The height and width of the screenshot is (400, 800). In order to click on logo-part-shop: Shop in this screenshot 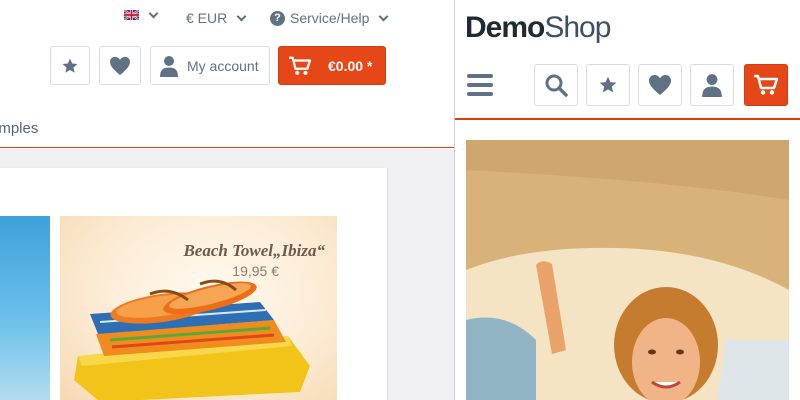, I will do `click(577, 27)`.